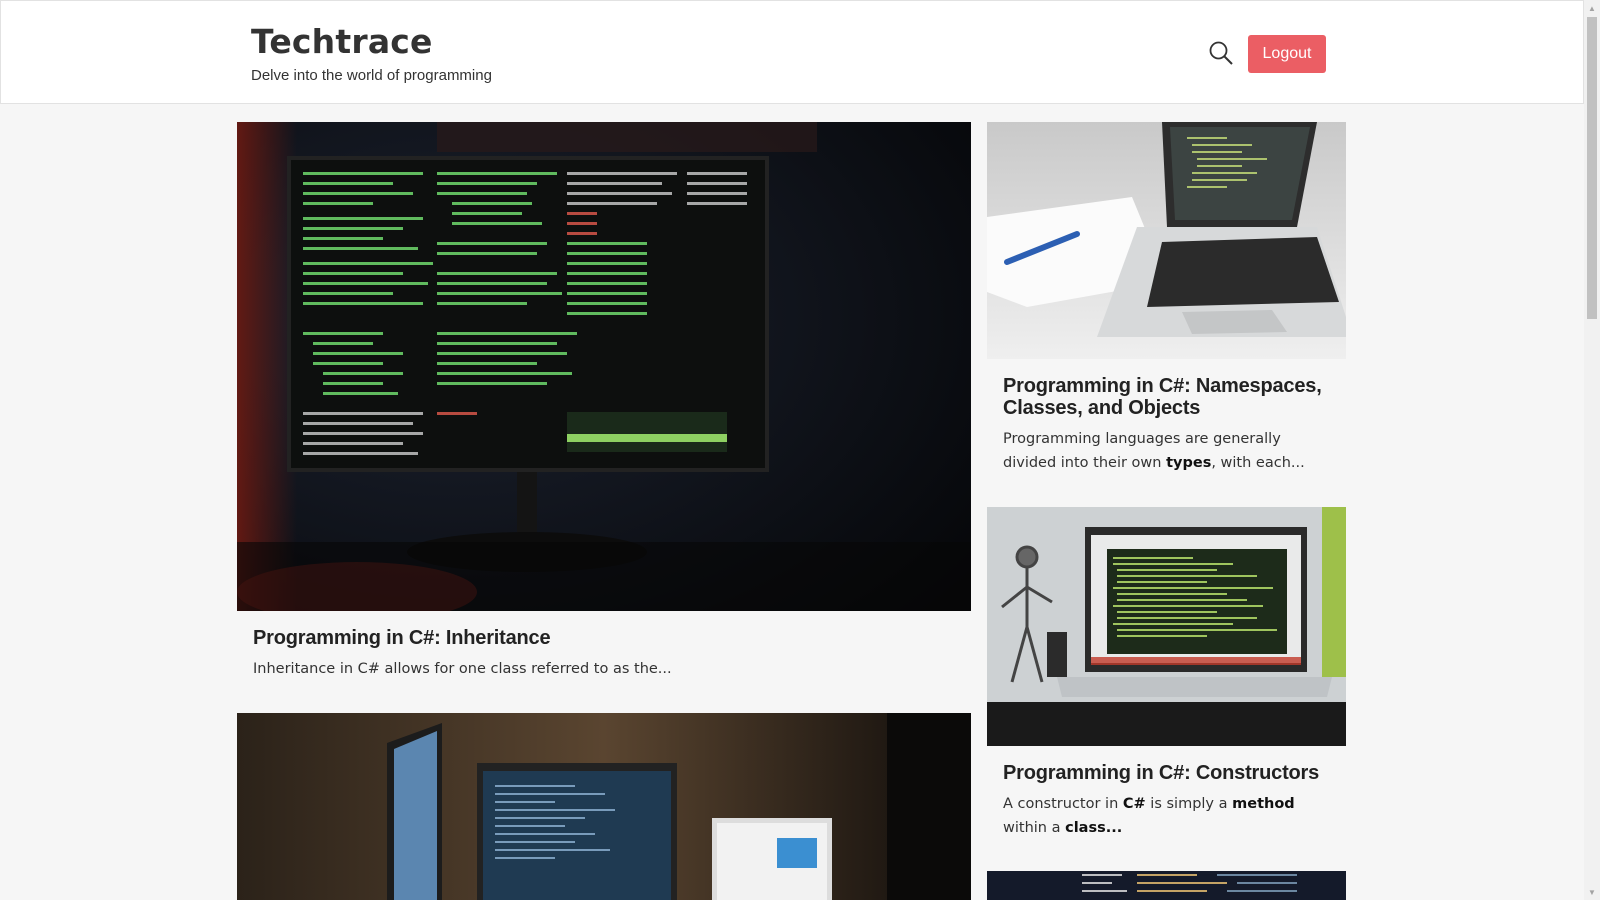 The height and width of the screenshot is (900, 1600). I want to click on macbook-robot-image, so click(1166, 626).